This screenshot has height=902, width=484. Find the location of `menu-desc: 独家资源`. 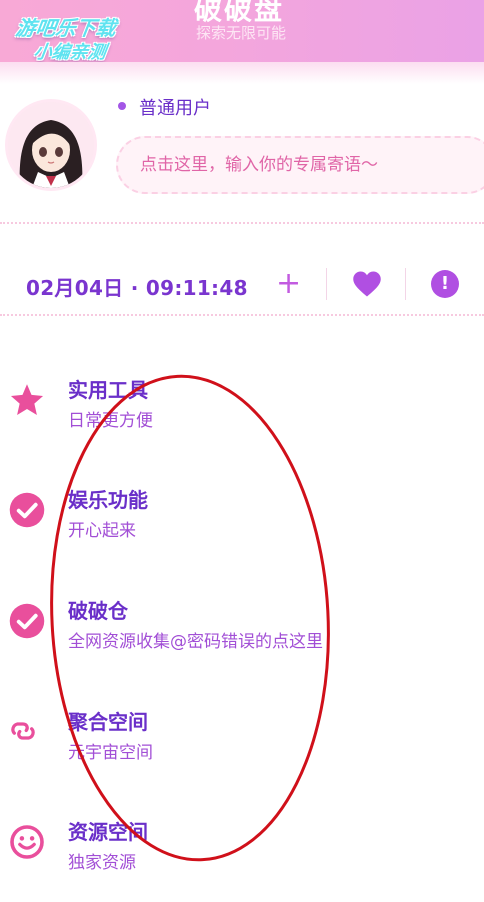

menu-desc: 独家资源 is located at coordinates (102, 863).